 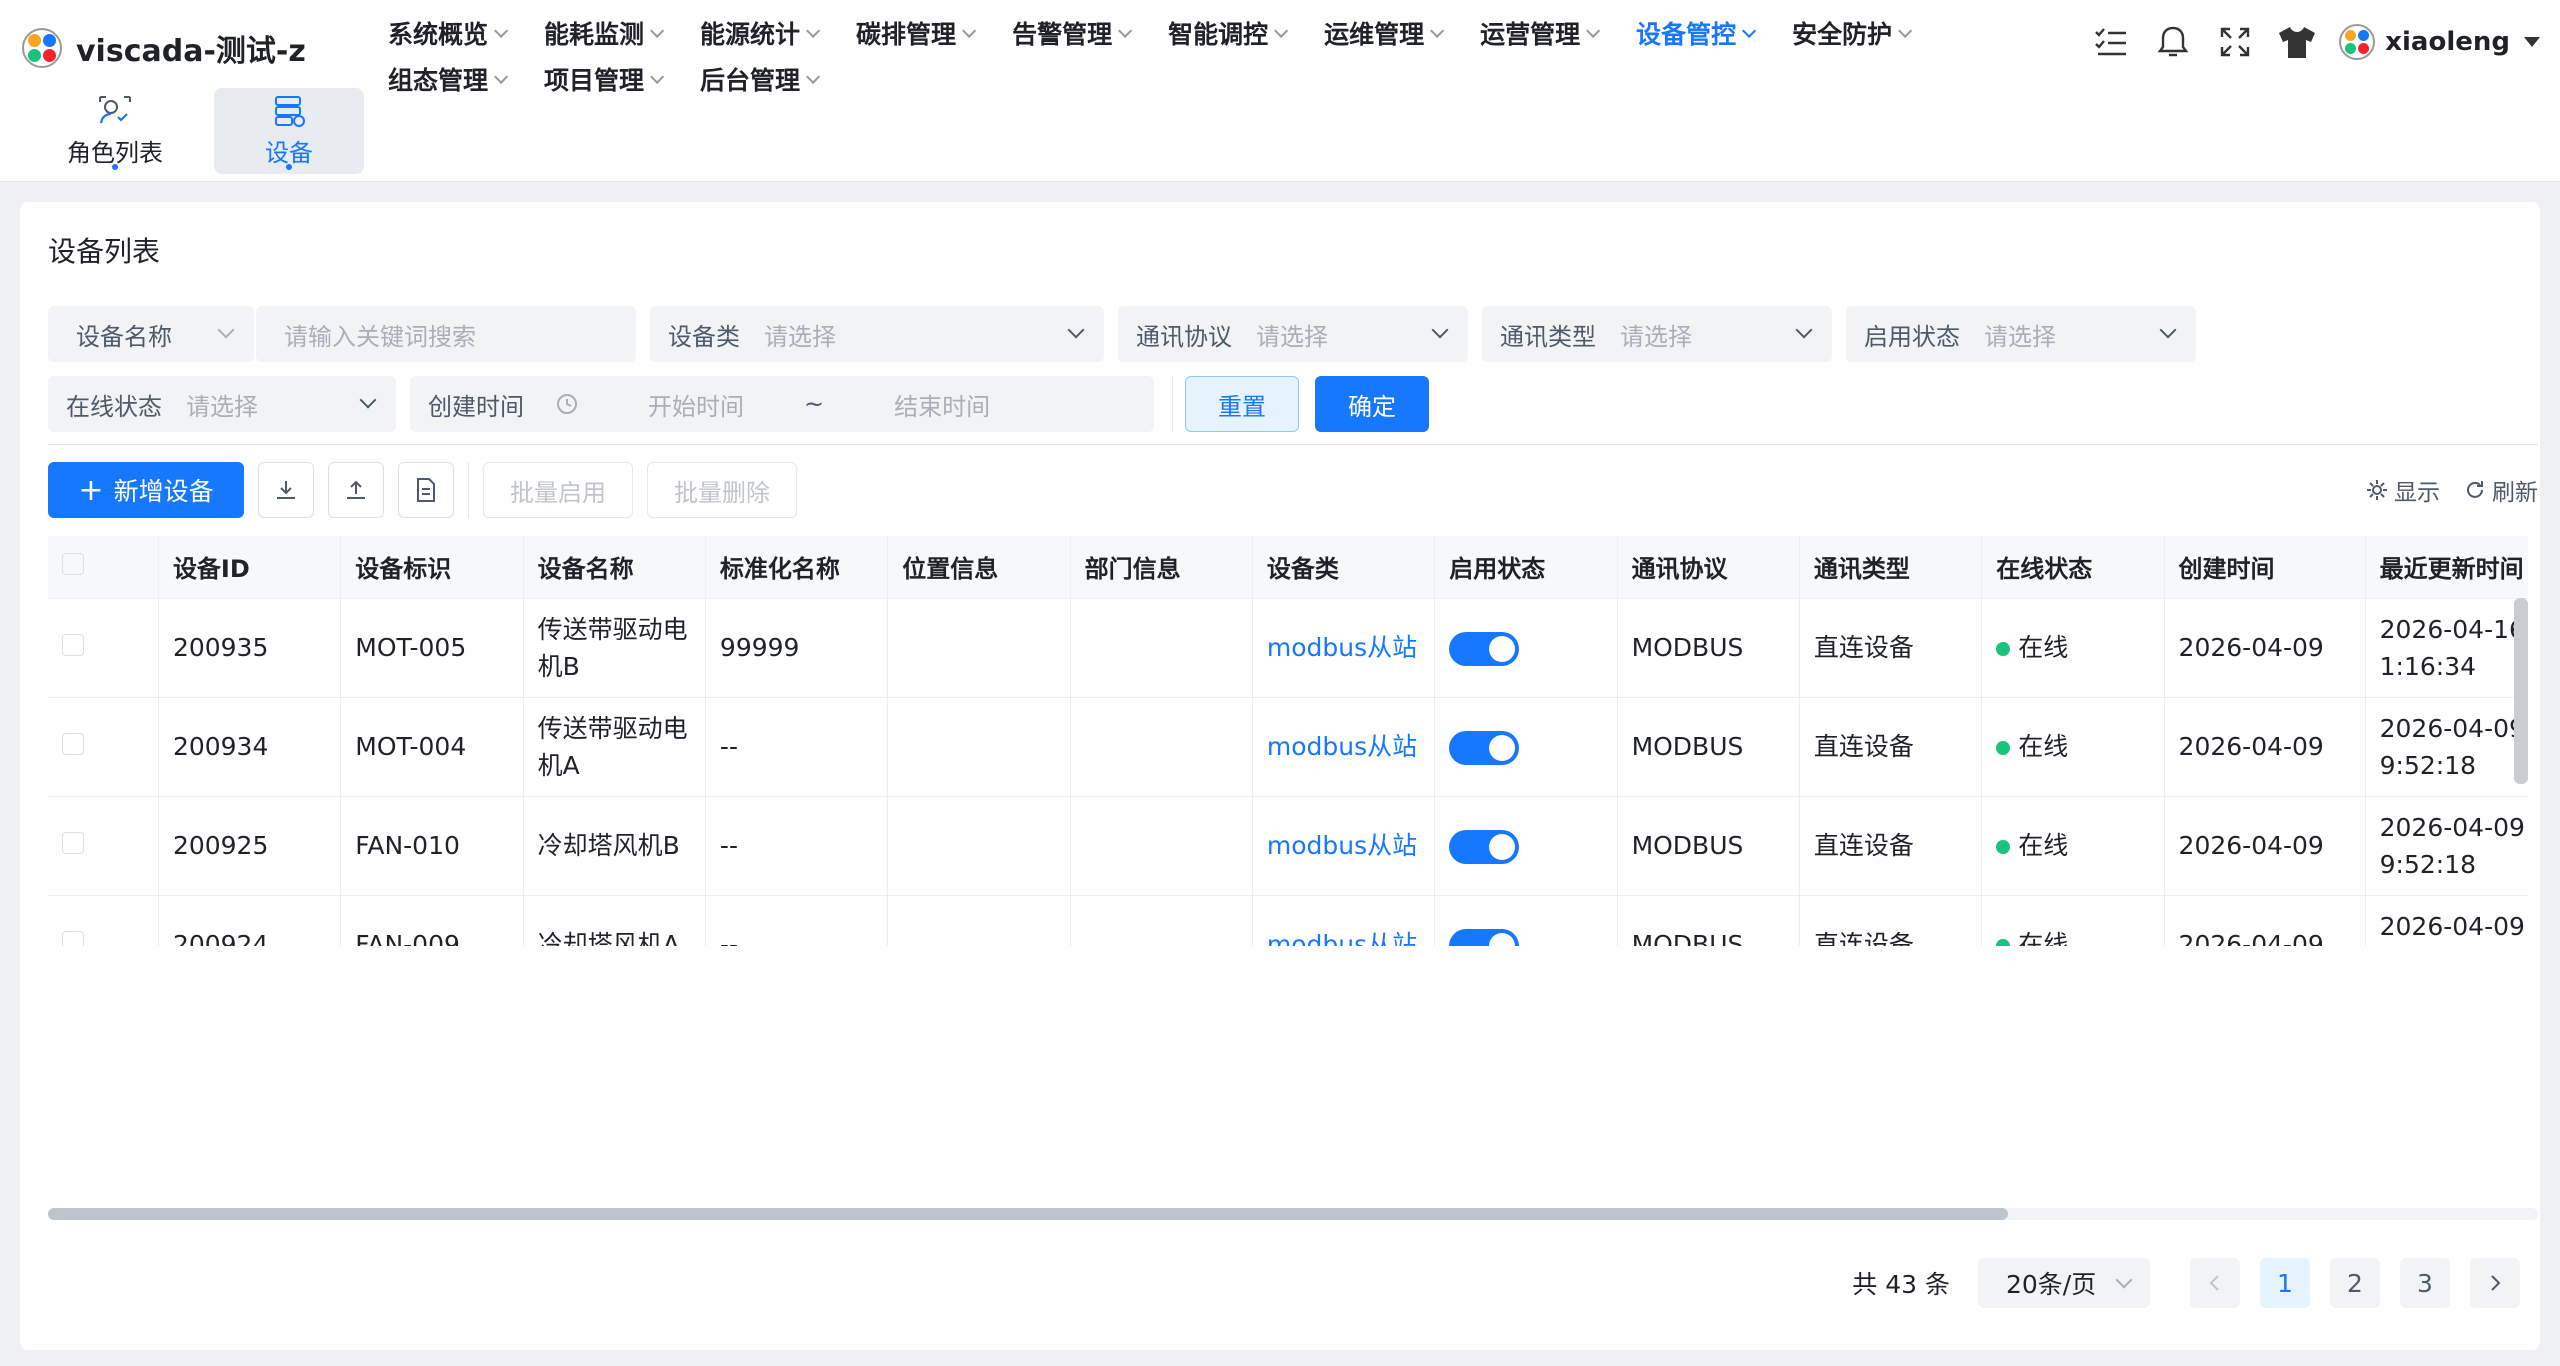 What do you see at coordinates (979, 567) in the screenshot?
I see `column-header: 位置信息` at bounding box center [979, 567].